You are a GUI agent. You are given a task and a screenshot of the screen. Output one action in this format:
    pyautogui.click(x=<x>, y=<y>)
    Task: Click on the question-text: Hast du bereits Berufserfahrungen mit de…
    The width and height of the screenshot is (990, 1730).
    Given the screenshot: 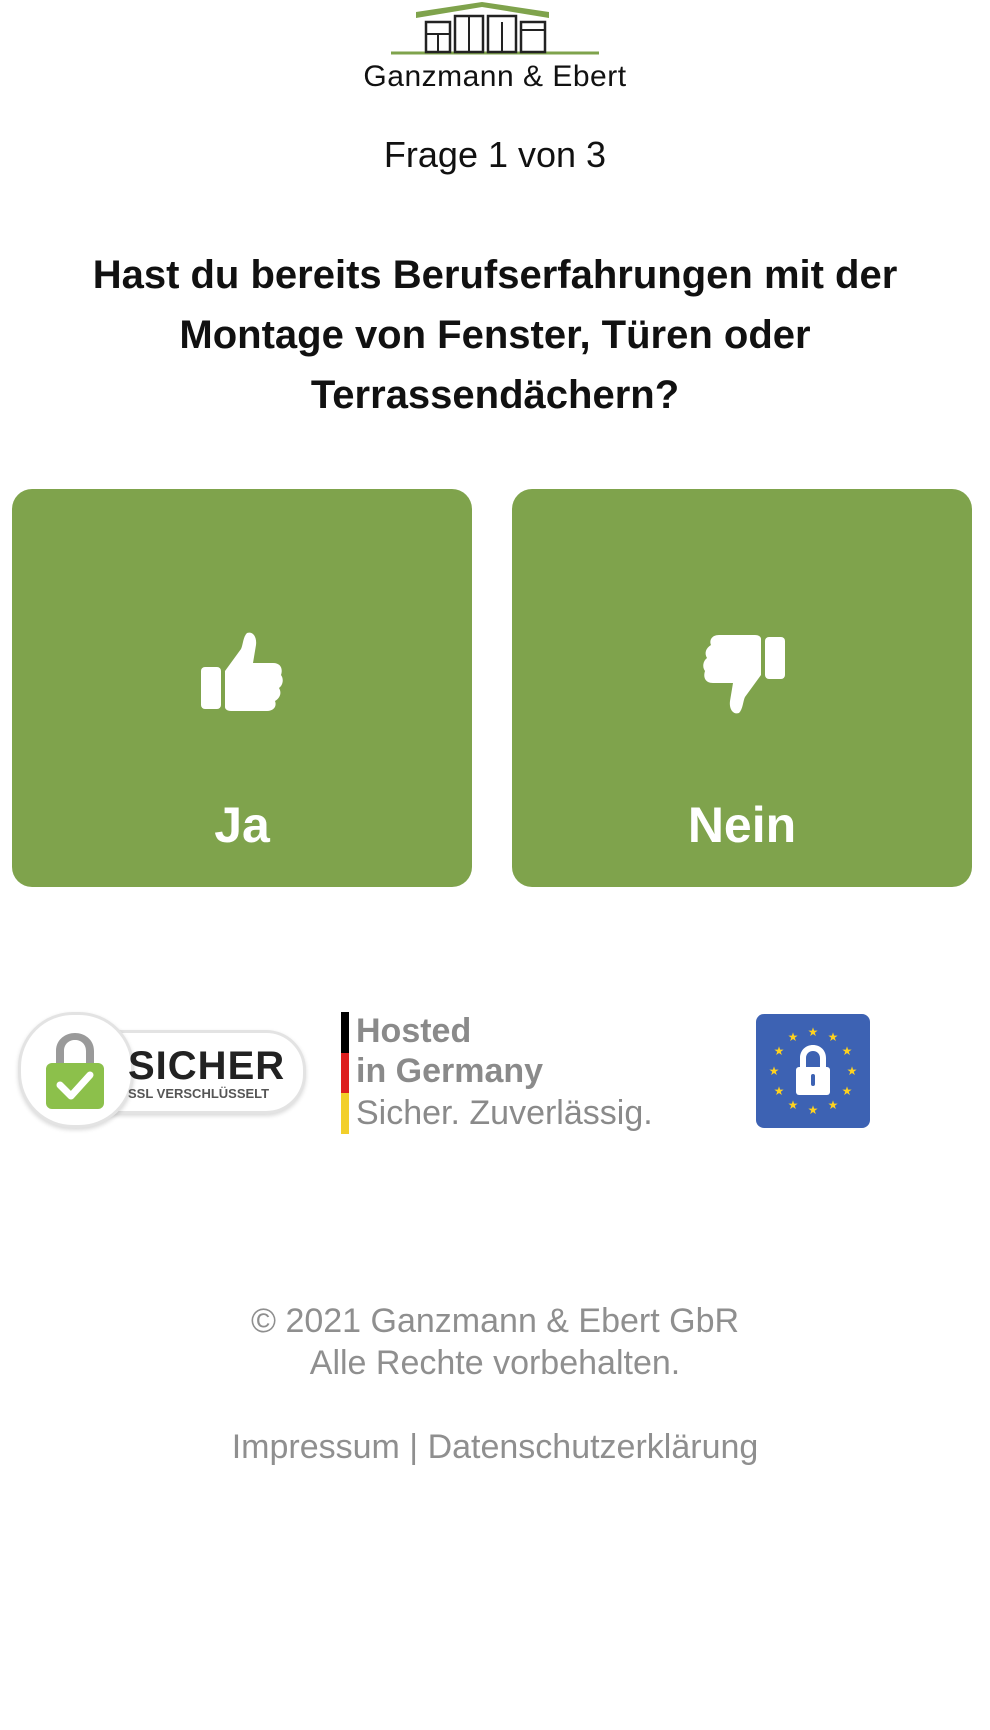 What is the action you would take?
    pyautogui.click(x=495, y=335)
    